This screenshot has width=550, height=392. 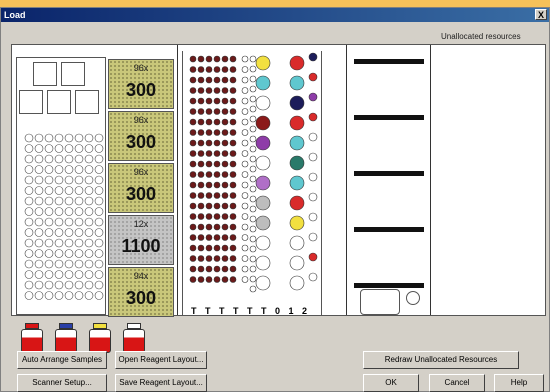 What do you see at coordinates (441, 360) in the screenshot?
I see `redraw-unallocated-resources-button: Redraw Unallocated Resources` at bounding box center [441, 360].